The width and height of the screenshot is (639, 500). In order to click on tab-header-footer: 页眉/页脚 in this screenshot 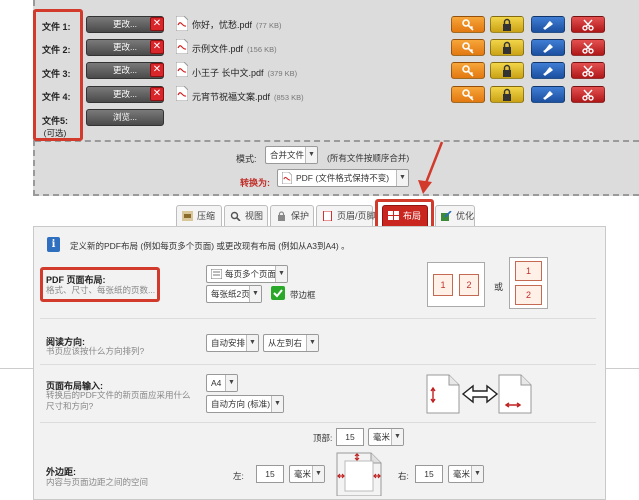, I will do `click(346, 215)`.